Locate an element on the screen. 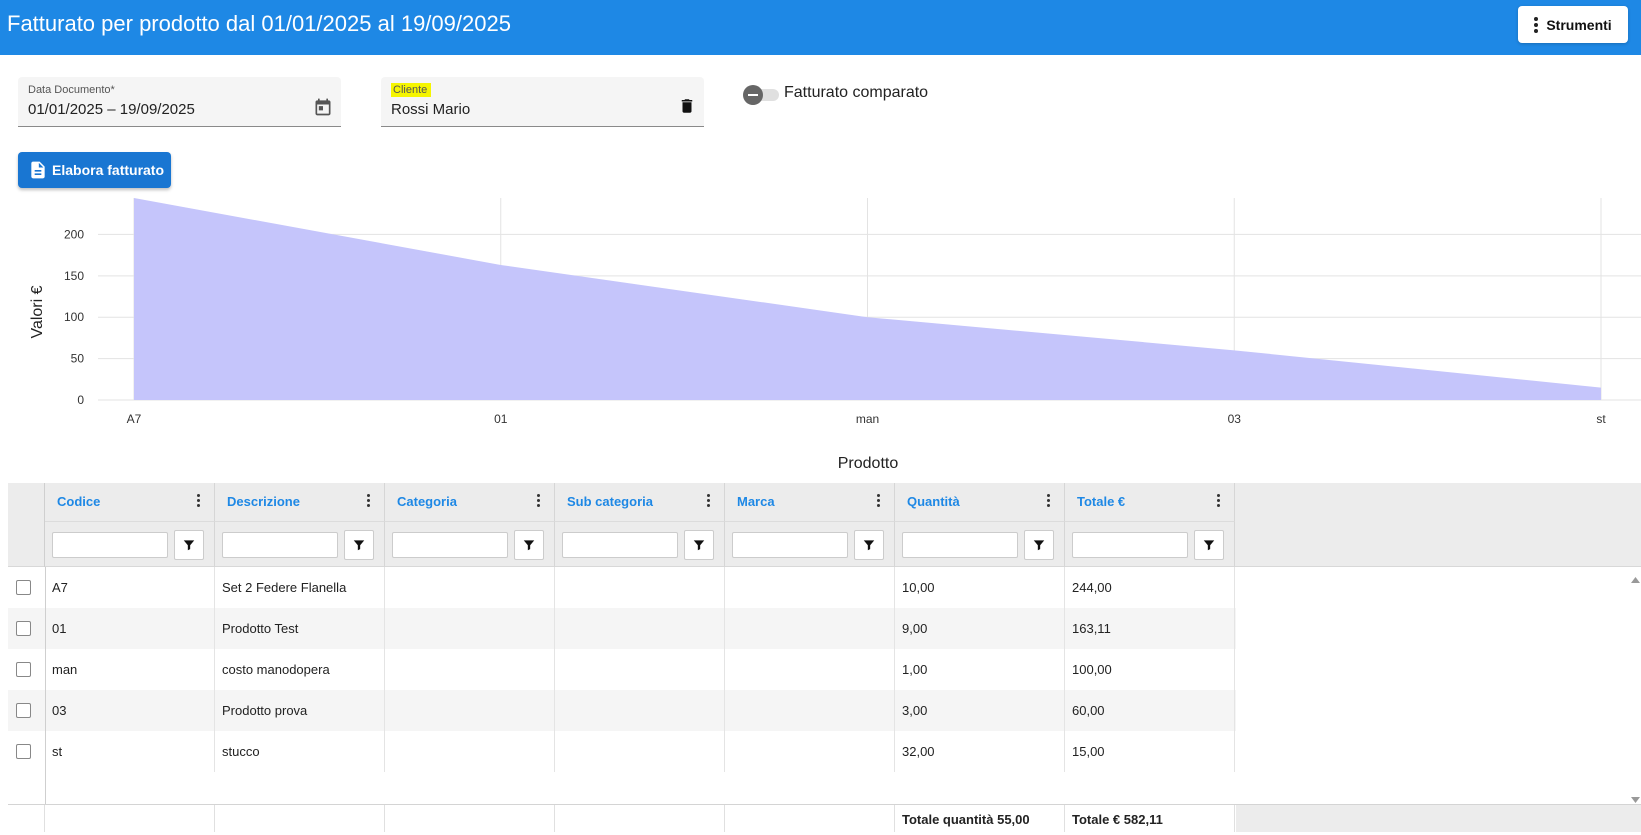 This screenshot has height=835, width=1641. date-range-value: 01/01/2025 – 19/09/2025 is located at coordinates (111, 109).